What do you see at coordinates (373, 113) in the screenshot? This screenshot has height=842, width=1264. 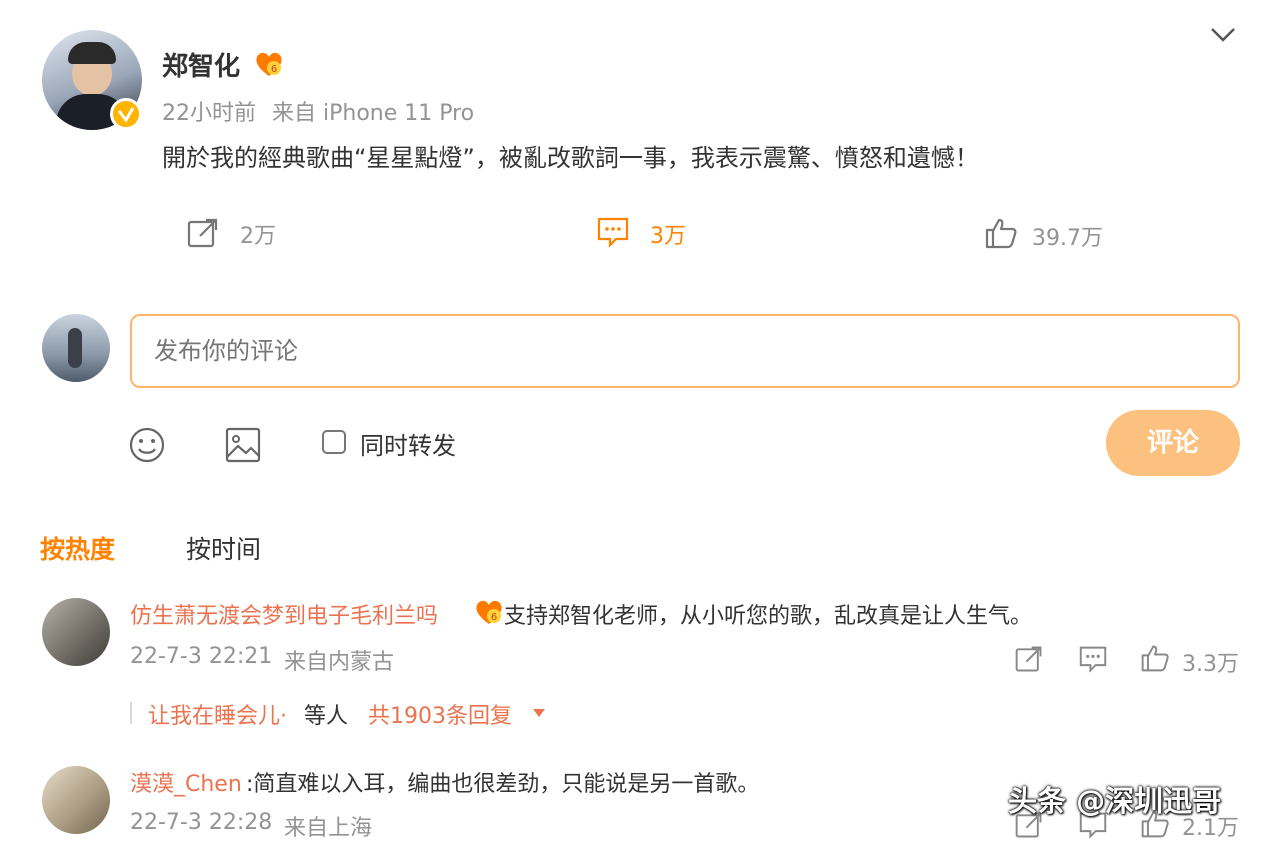 I see `post-source: 来自 iPhone 11 Pro` at bounding box center [373, 113].